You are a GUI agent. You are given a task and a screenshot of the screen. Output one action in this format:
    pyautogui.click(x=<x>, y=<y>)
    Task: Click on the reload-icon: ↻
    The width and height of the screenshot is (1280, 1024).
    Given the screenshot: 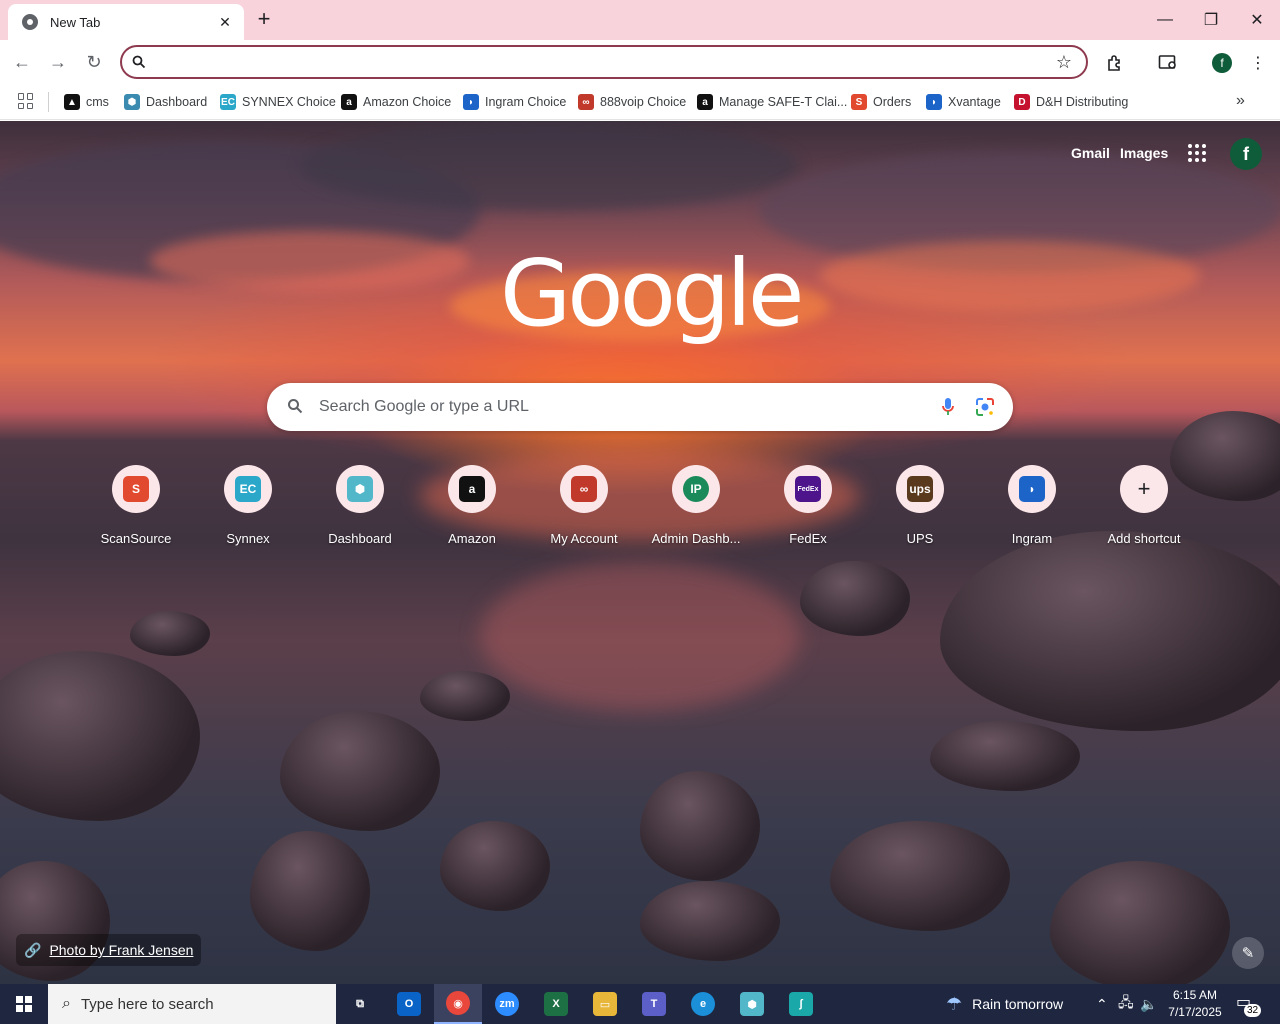 What is the action you would take?
    pyautogui.click(x=94, y=62)
    